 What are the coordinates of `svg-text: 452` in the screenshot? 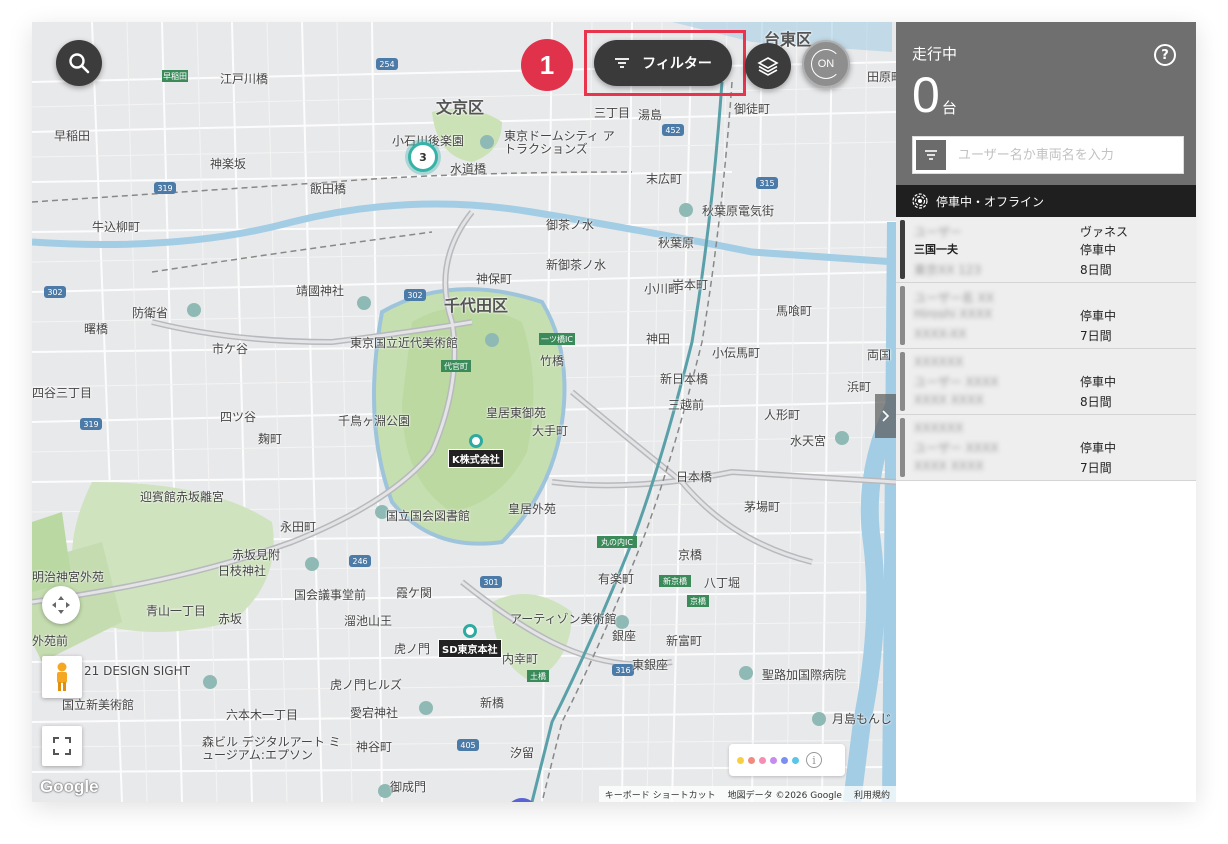 It's located at (672, 130).